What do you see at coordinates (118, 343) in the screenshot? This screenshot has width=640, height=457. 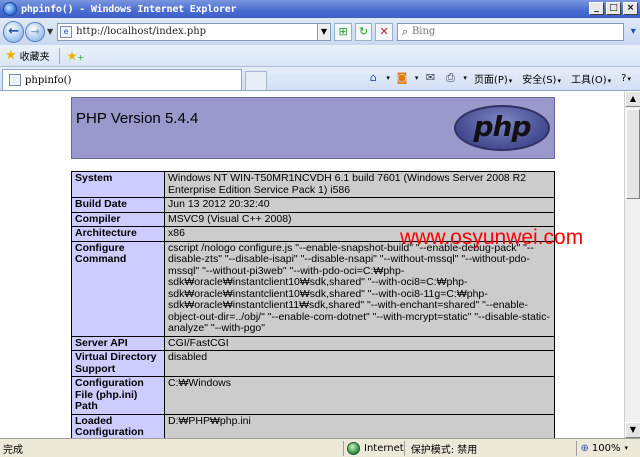 I see `row-key: Server API` at bounding box center [118, 343].